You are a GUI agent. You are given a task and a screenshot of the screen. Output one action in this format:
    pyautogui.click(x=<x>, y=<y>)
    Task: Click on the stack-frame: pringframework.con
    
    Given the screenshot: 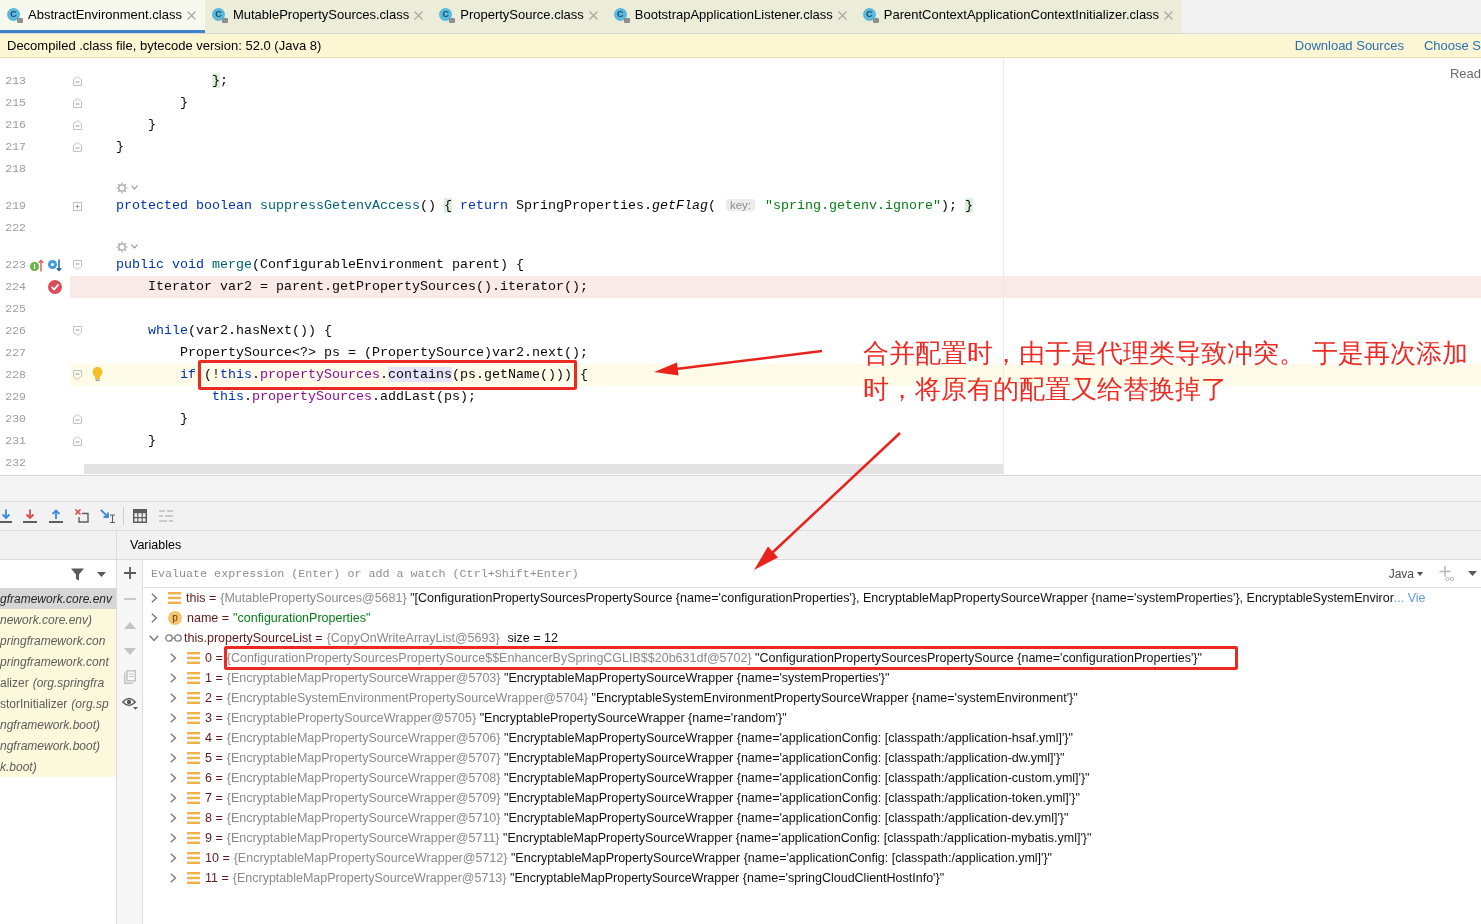 What is the action you would take?
    pyautogui.click(x=58, y=640)
    